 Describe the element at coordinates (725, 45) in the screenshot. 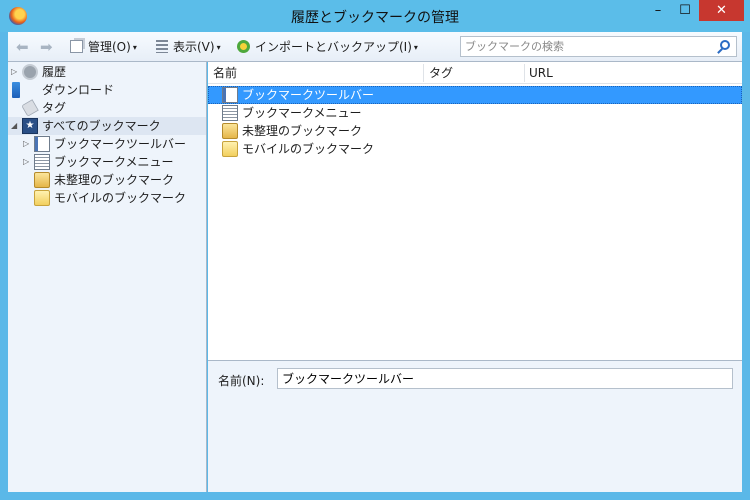

I see `search-icon` at that location.